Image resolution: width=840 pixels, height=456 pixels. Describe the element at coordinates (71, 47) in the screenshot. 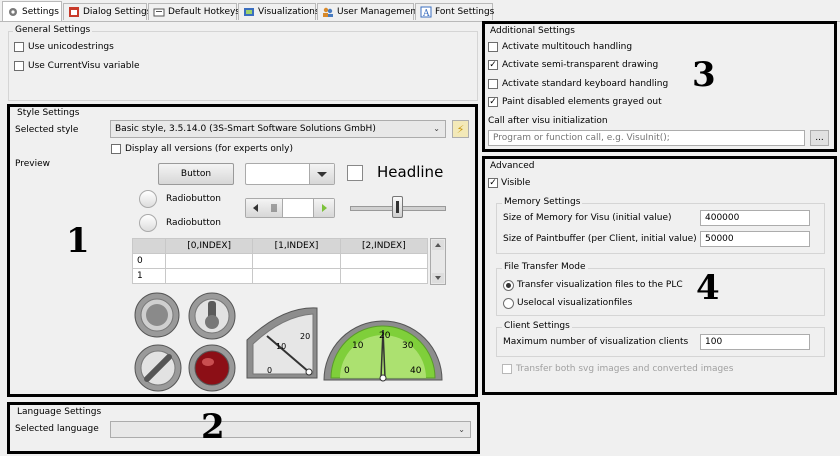

I see `use-unicodestrings-label: Use unicodestrings` at that location.